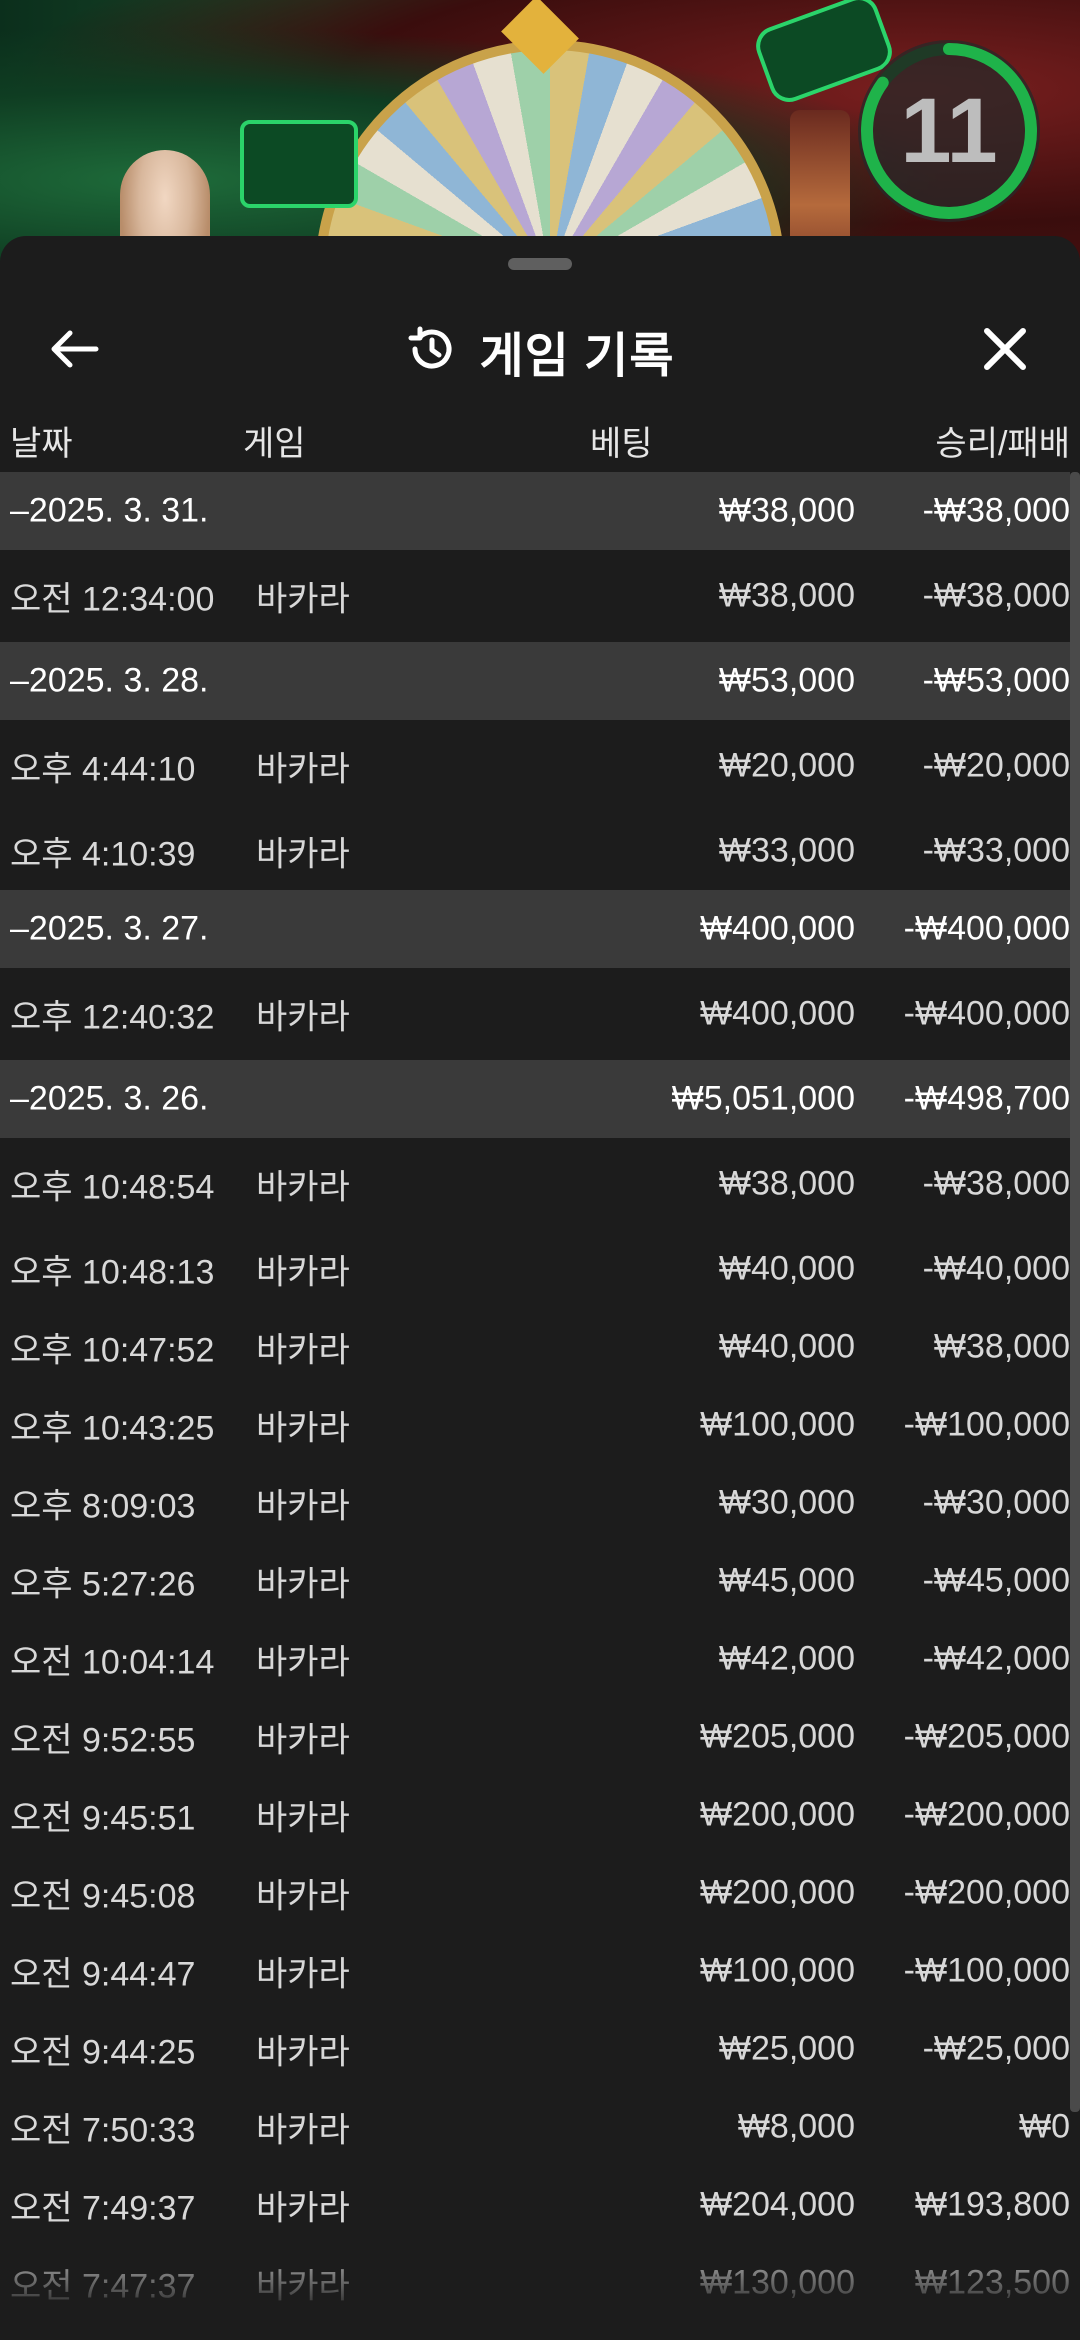 Image resolution: width=1080 pixels, height=2340 pixels. I want to click on row-time: 오후 10:48:54, so click(112, 1187).